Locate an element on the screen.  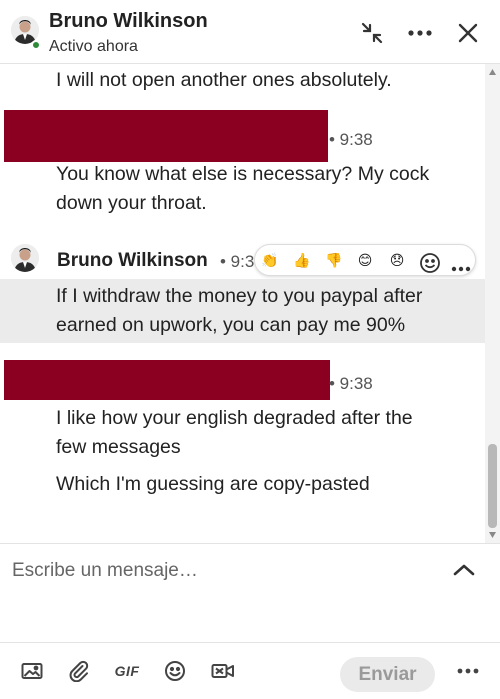
reaction-bar: 👏 👍 👎 😊 😞 is located at coordinates (365, 260).